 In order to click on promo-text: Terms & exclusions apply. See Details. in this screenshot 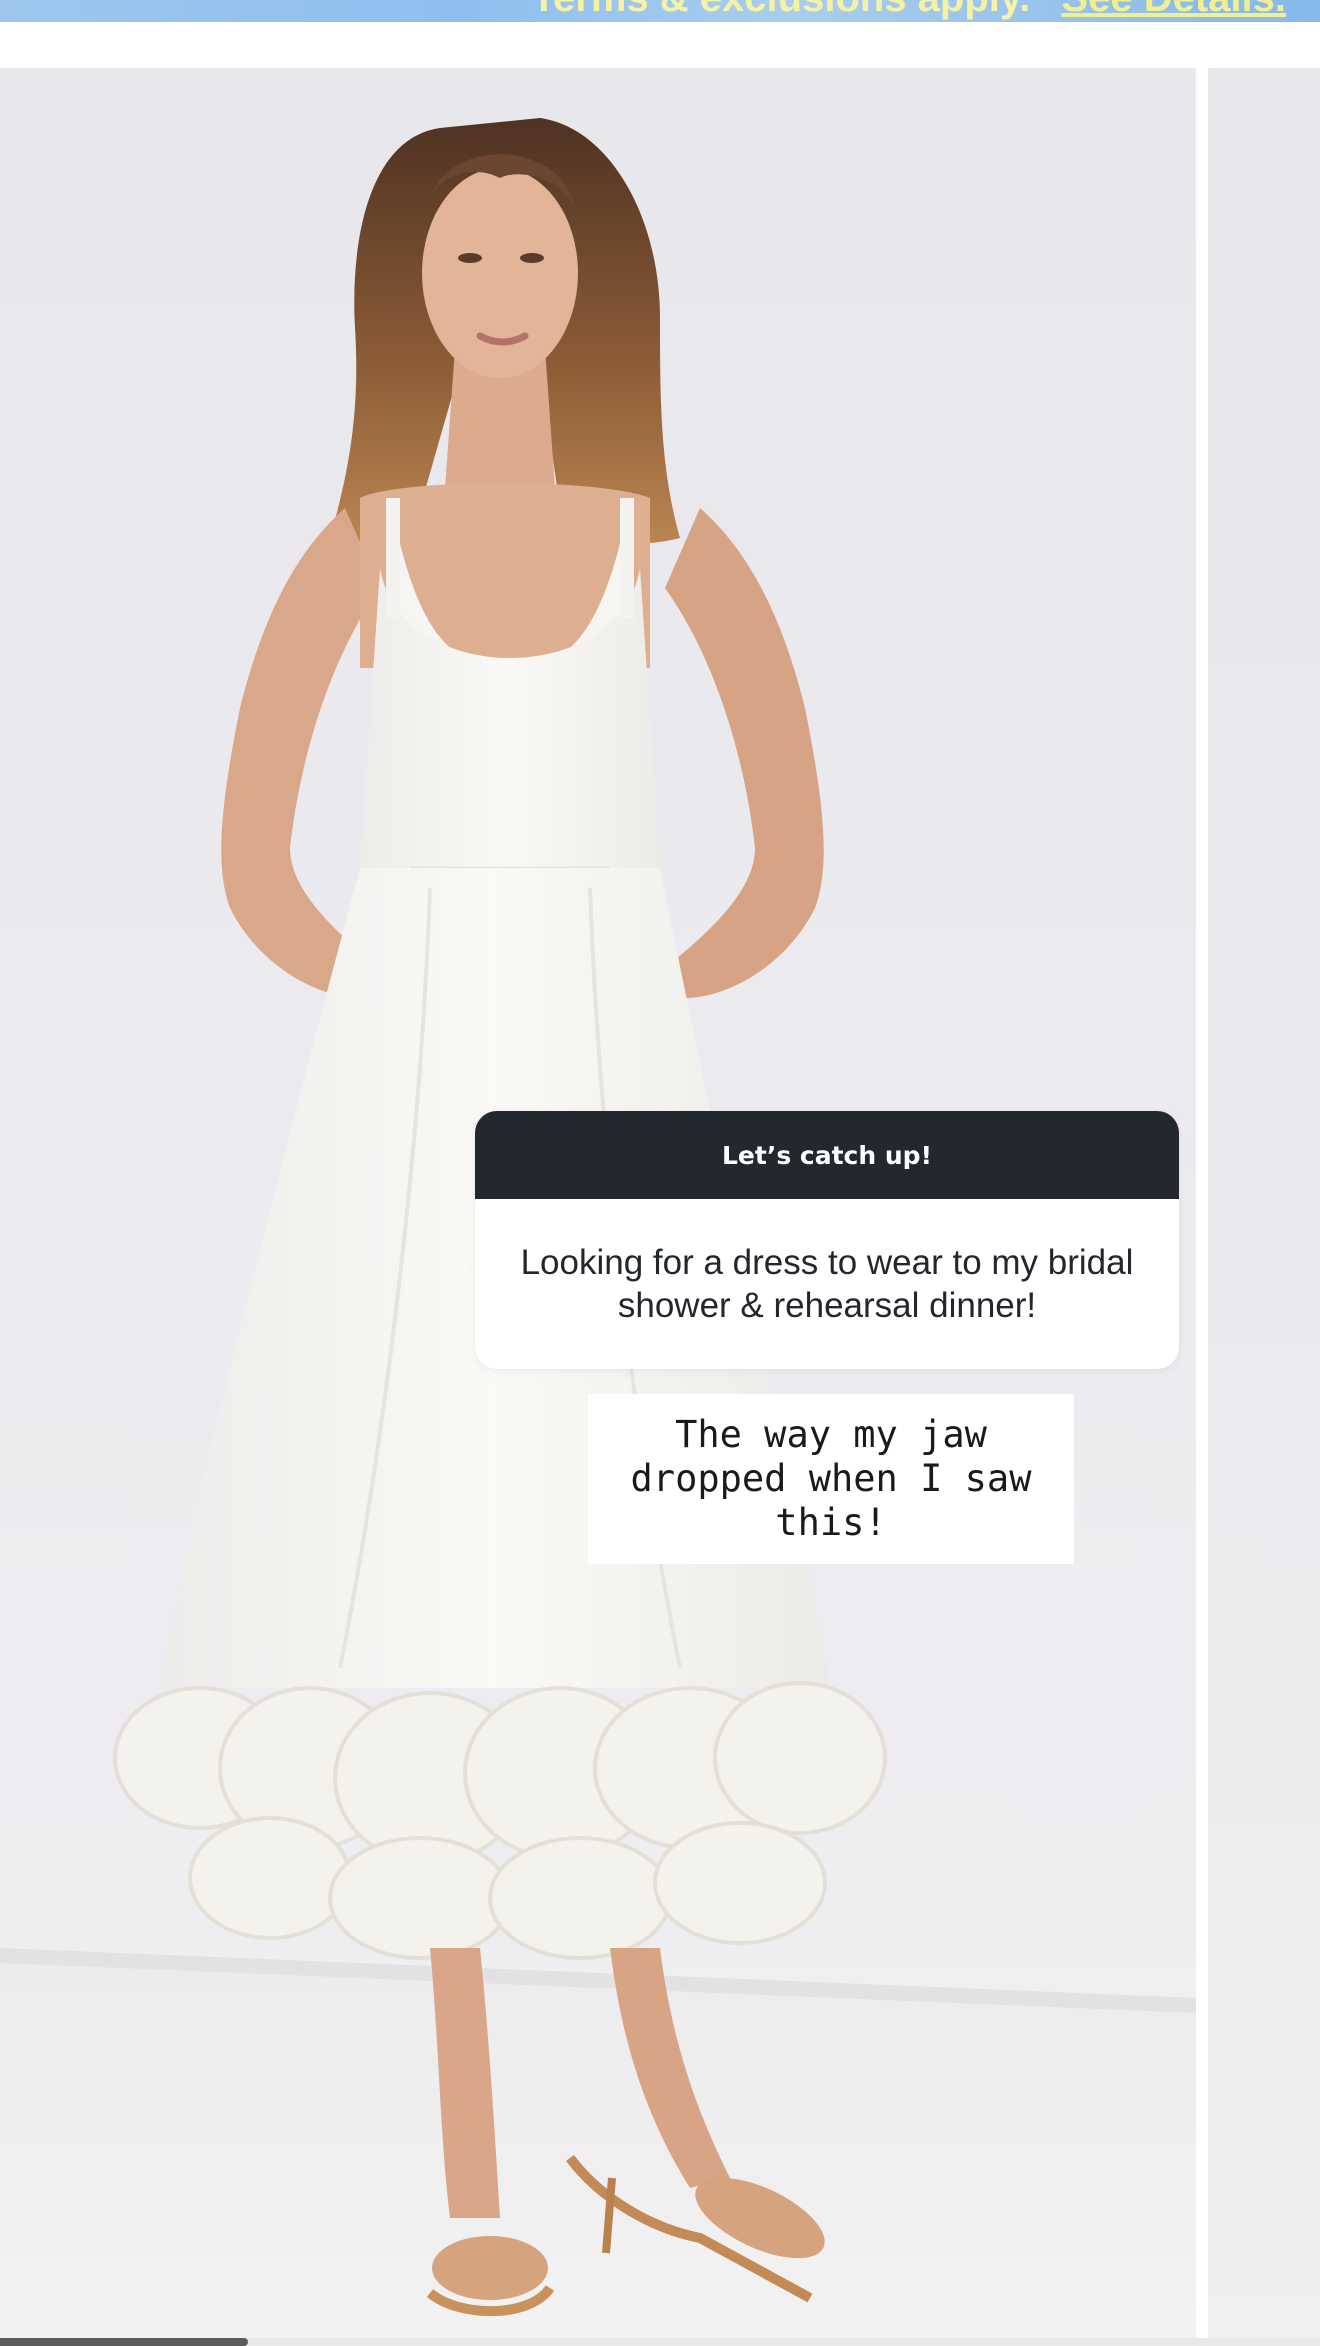, I will do `click(909, 10)`.